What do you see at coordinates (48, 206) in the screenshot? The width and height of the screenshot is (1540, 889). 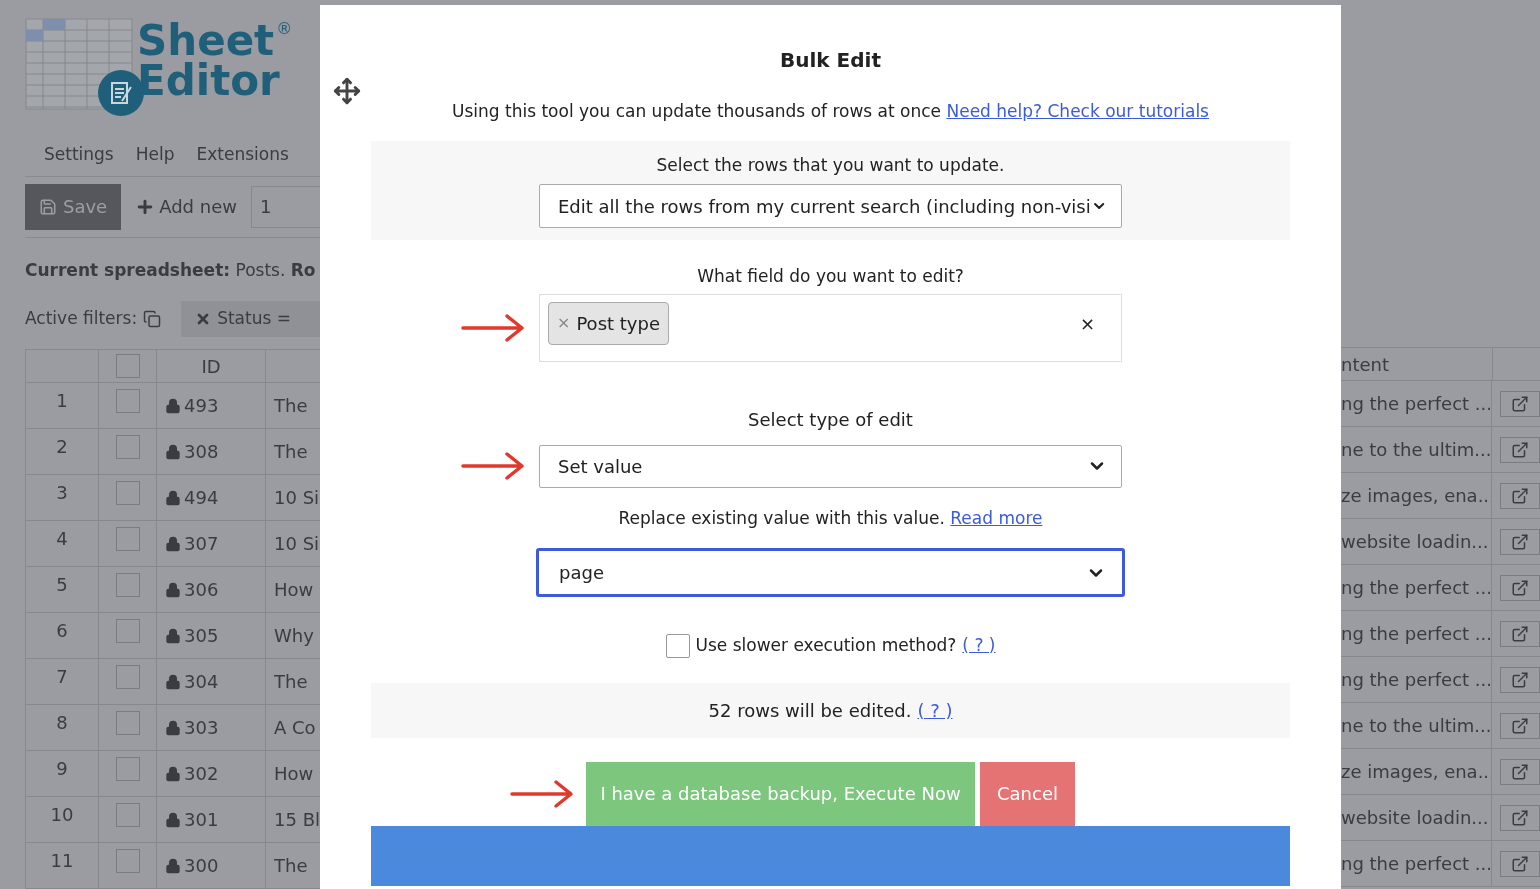 I see `save-icon` at bounding box center [48, 206].